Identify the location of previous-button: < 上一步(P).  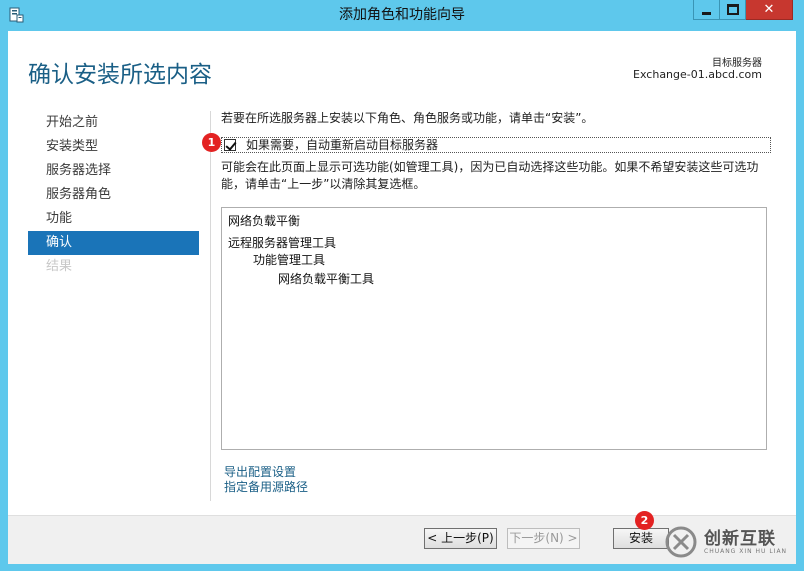
(460, 538).